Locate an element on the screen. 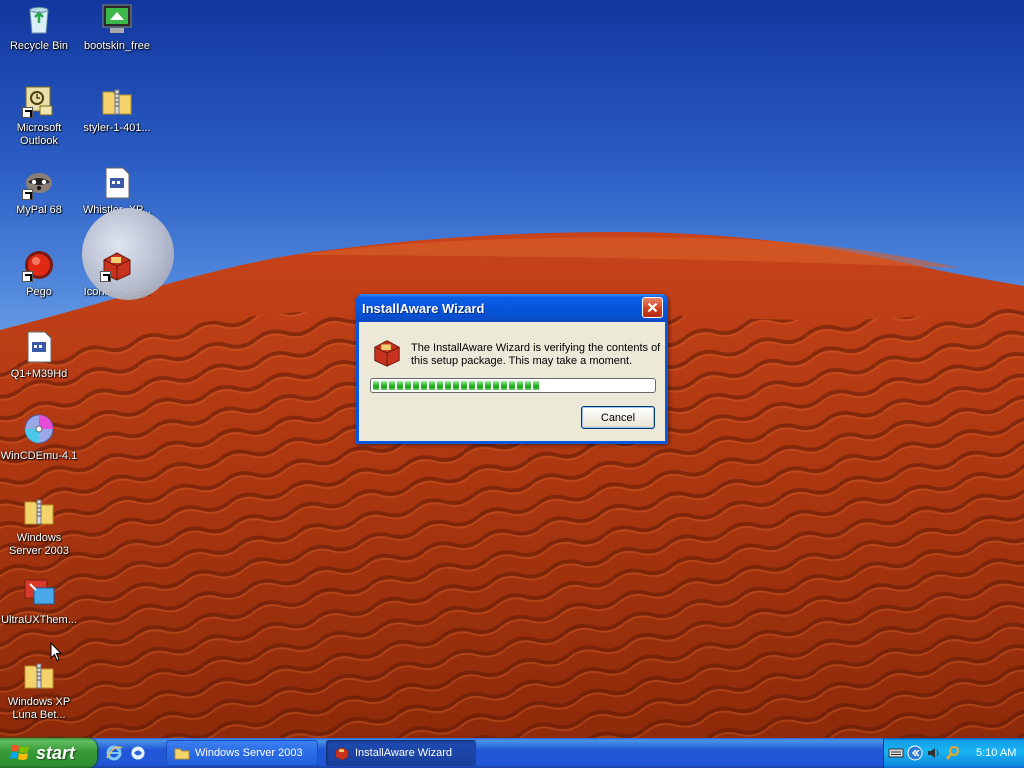 This screenshot has width=1024, height=768. desktop-icon-label: bootskin_free is located at coordinates (117, 46).